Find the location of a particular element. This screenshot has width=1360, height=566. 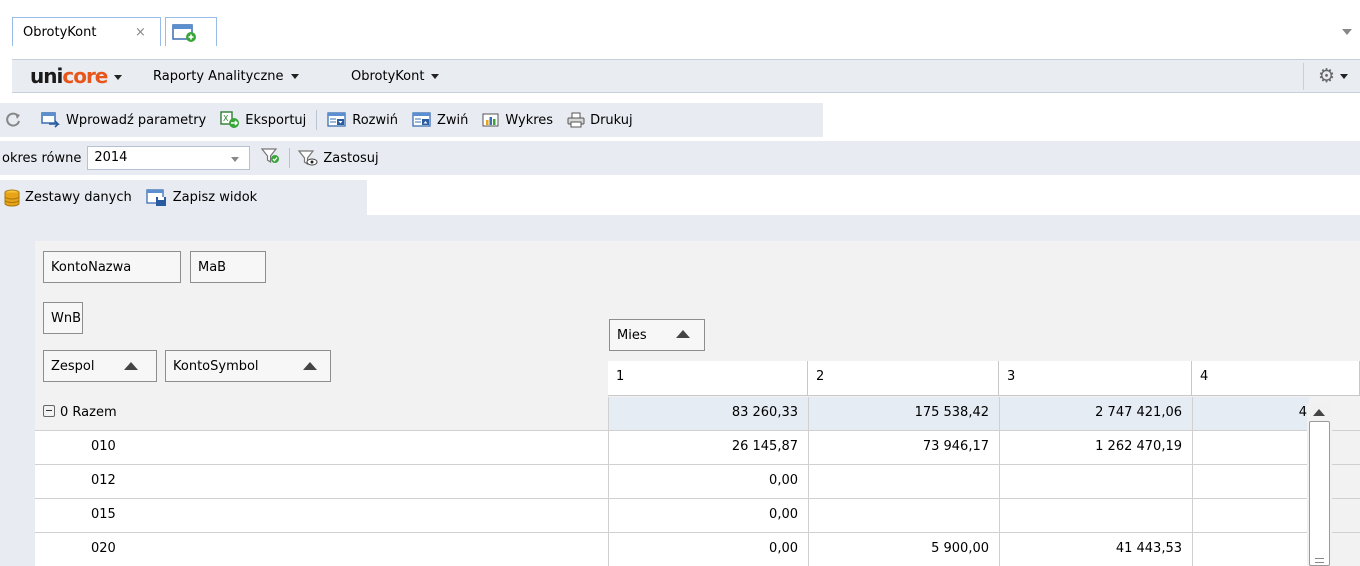

row-label: 010 is located at coordinates (321, 447).